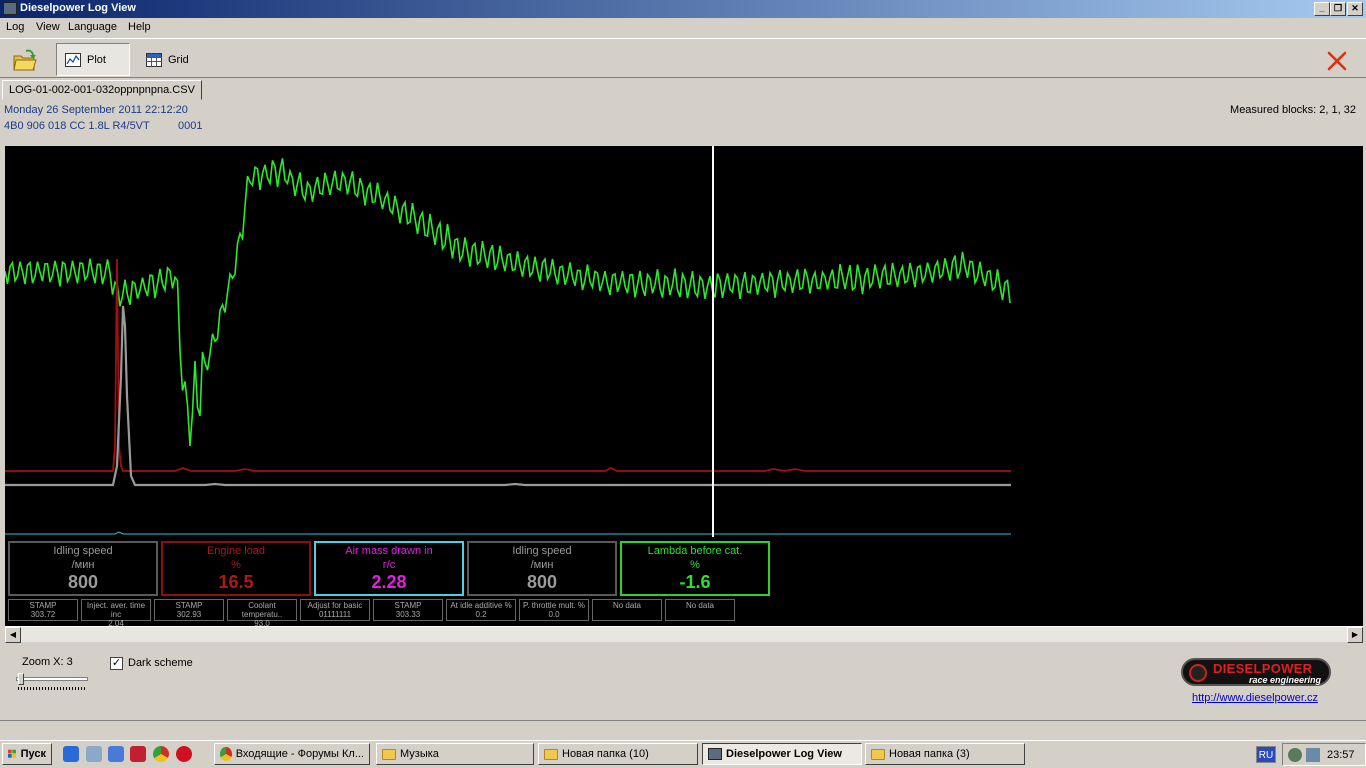  I want to click on gauge-value: 16.5, so click(236, 582).